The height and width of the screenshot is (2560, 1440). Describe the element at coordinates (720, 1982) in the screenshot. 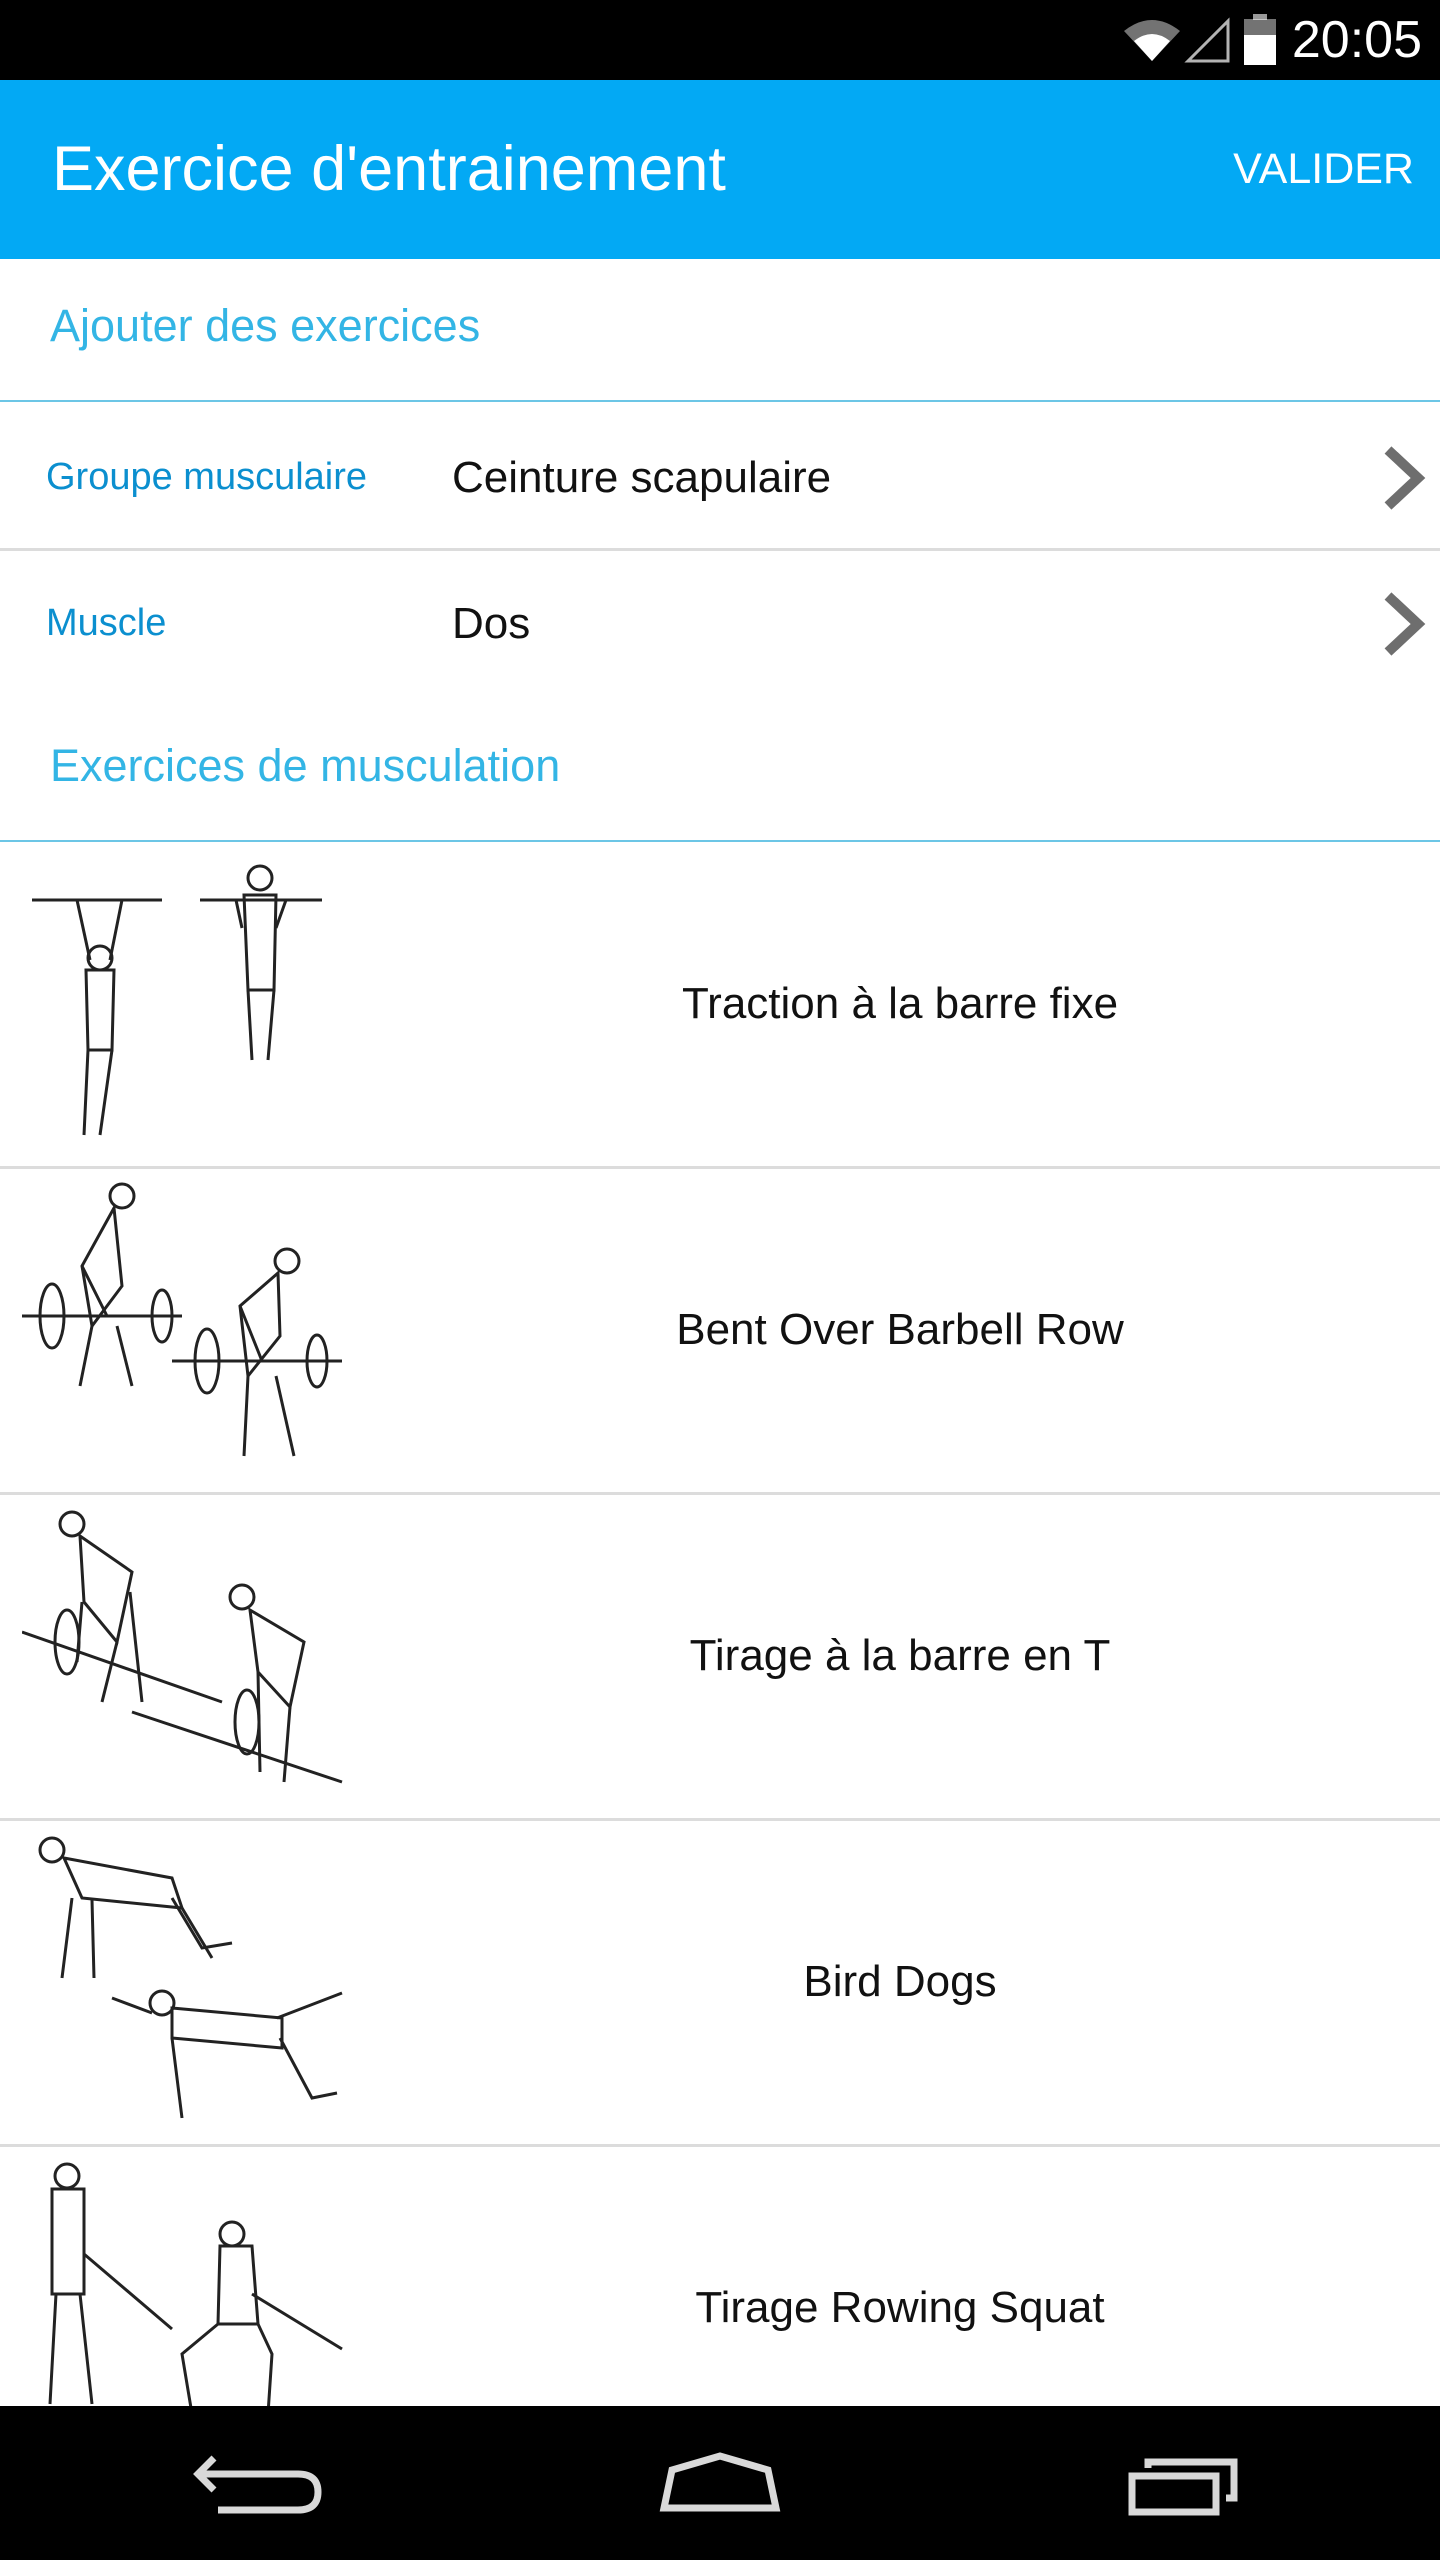

I see `exercise-item: Bird Dogs` at that location.